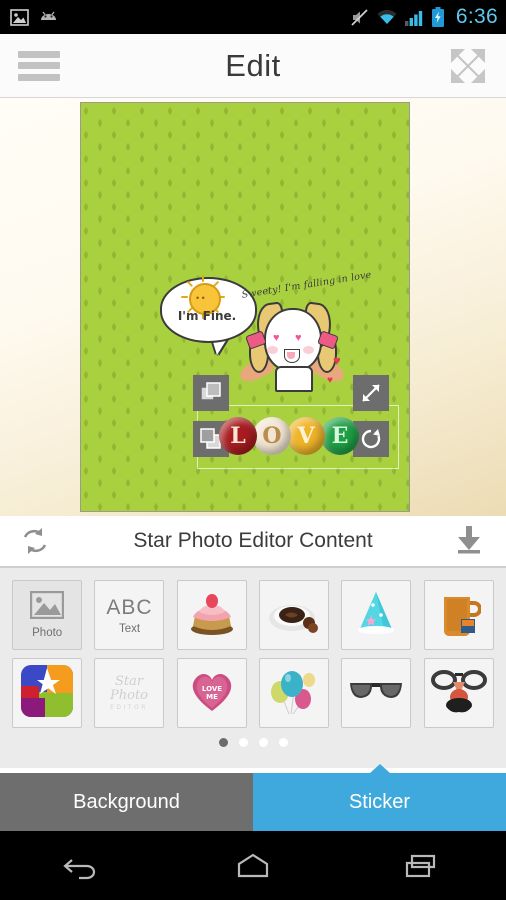 The image size is (506, 900). Describe the element at coordinates (212, 697) in the screenshot. I see `svg-text: ME` at that location.